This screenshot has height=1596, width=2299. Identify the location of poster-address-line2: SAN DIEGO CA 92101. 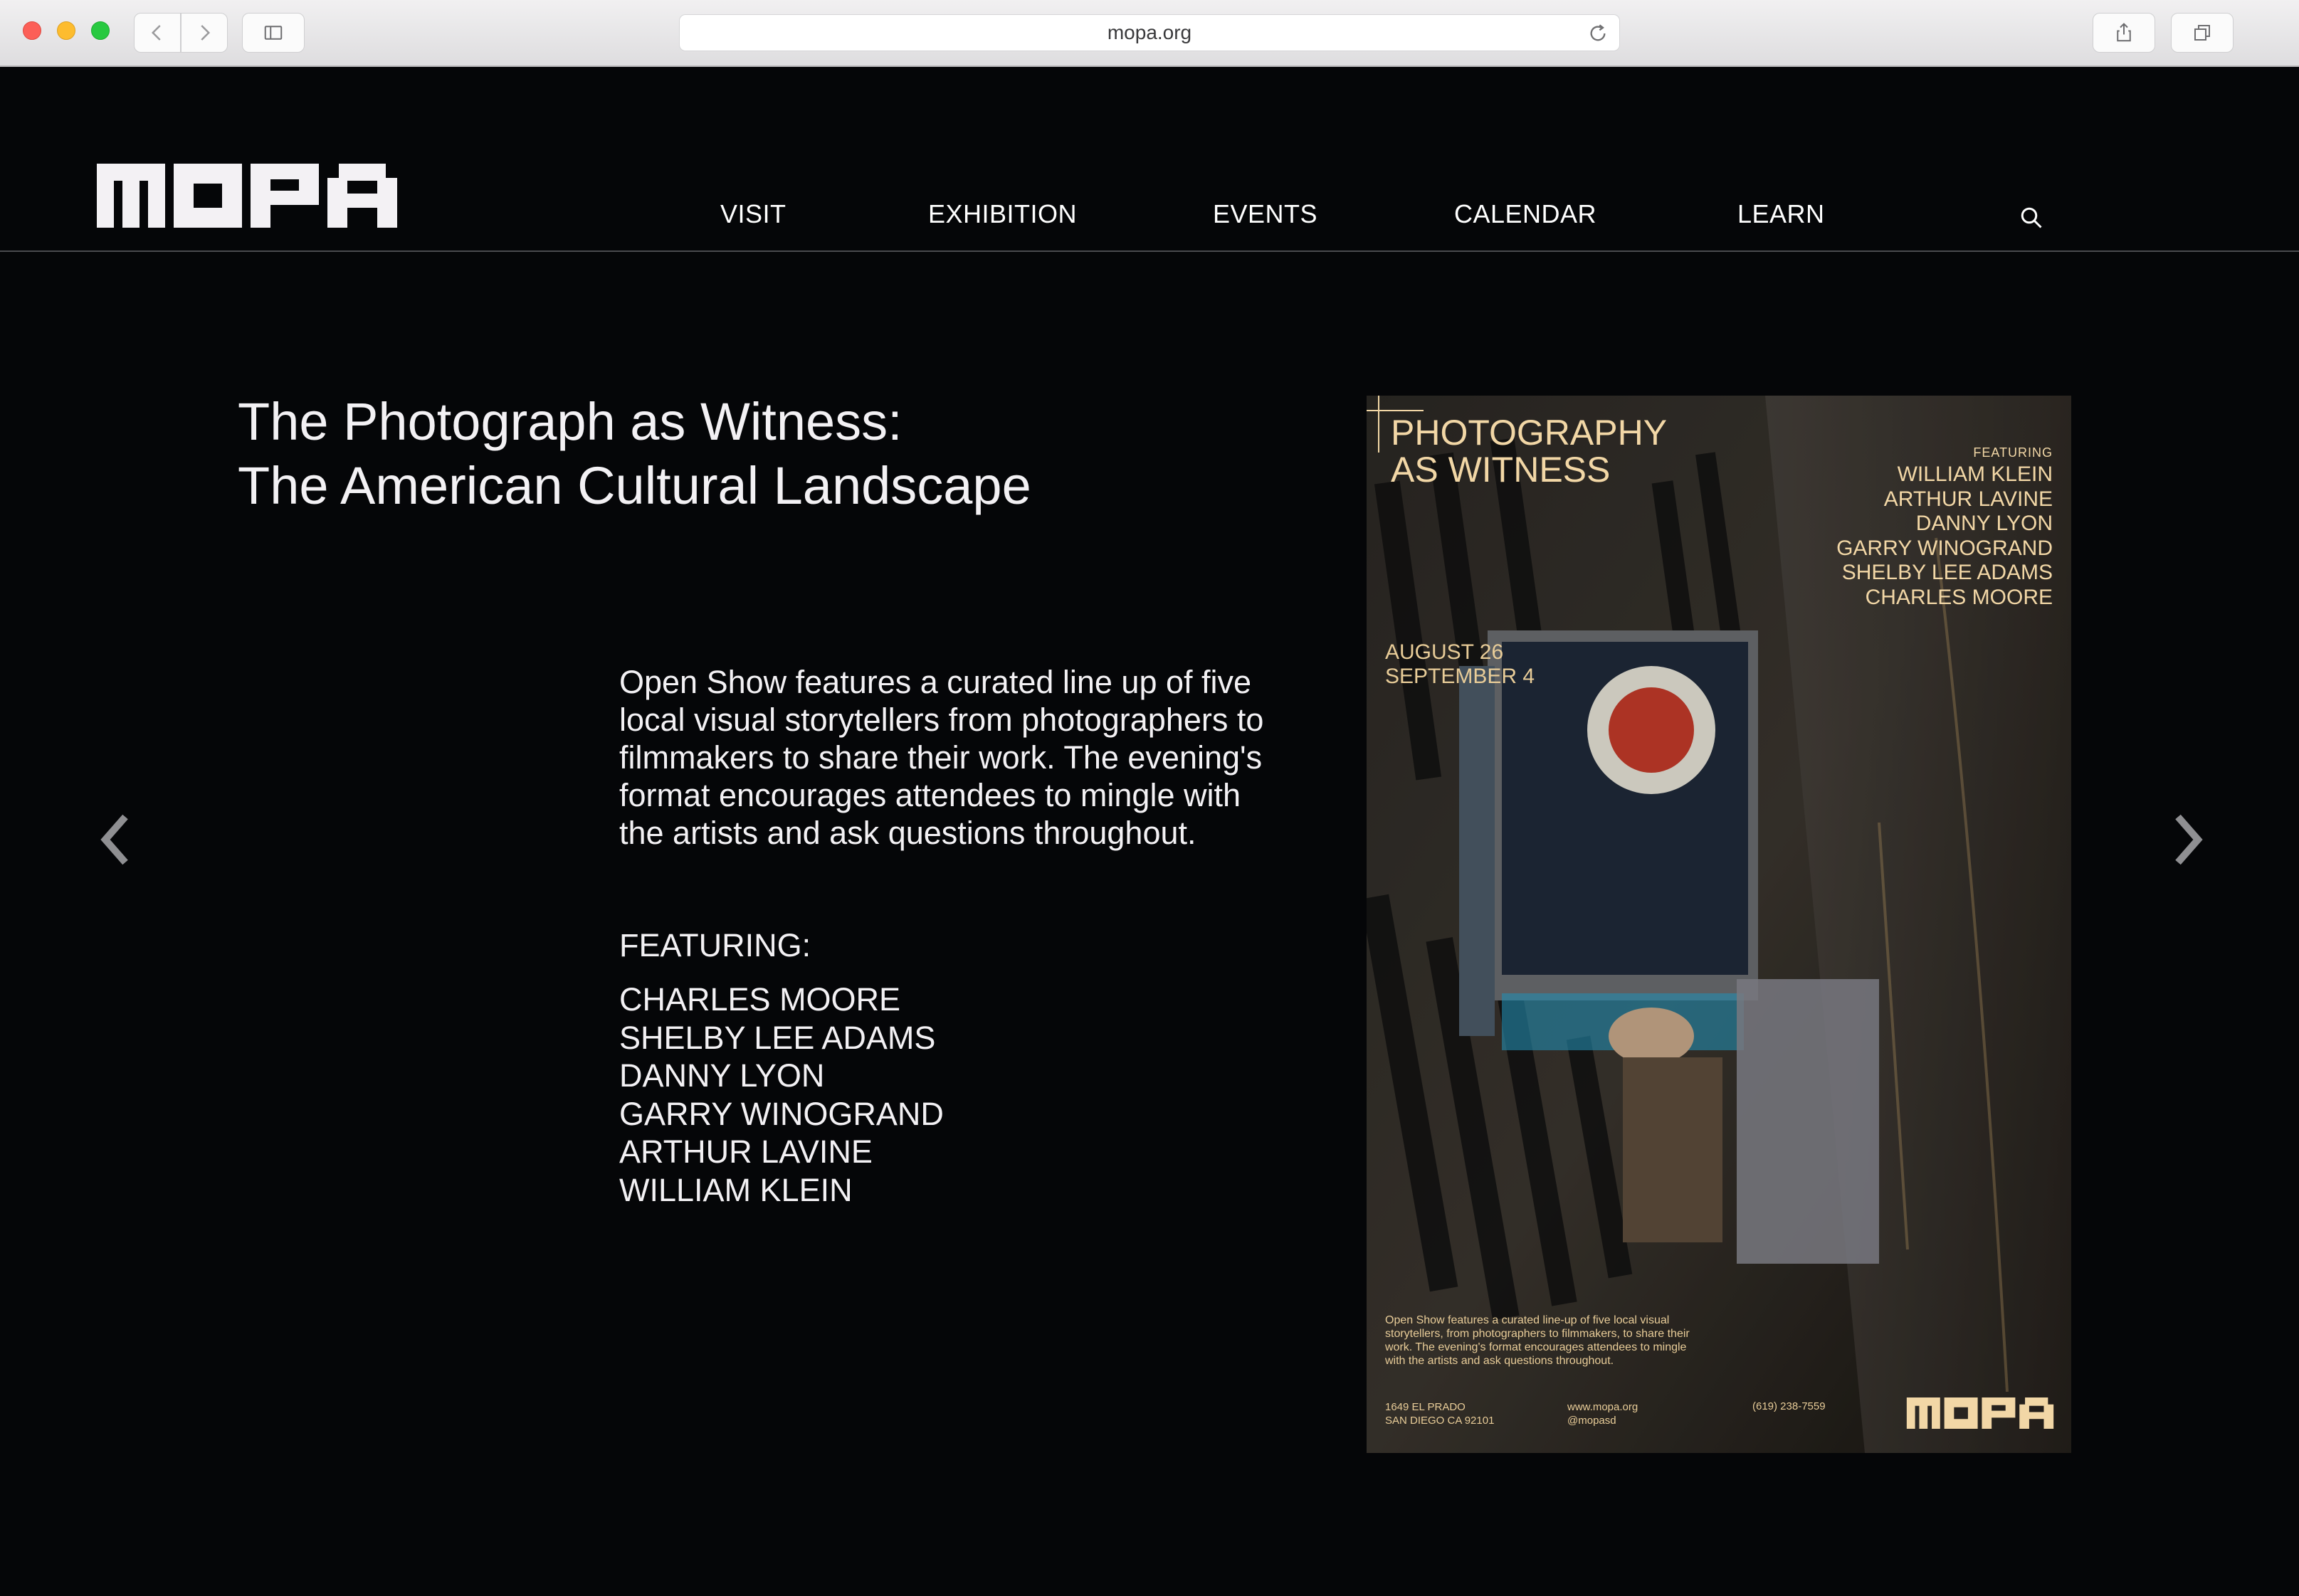
(1440, 1421).